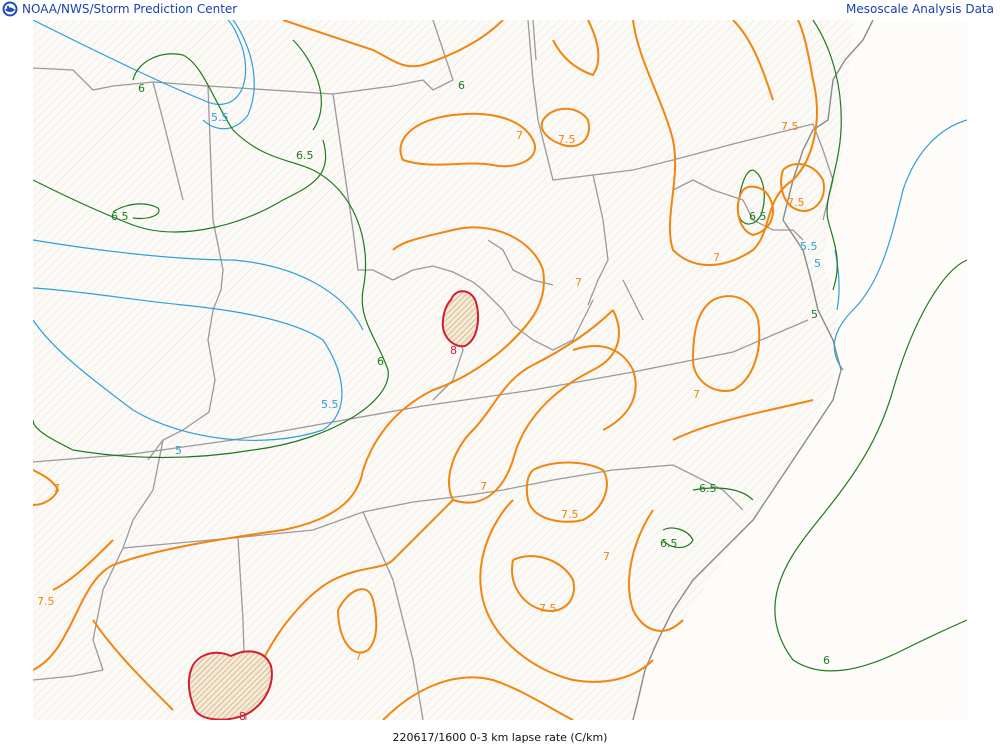 Image resolution: width=1000 pixels, height=750 pixels. I want to click on label-orange-7-b: 7, so click(716, 257).